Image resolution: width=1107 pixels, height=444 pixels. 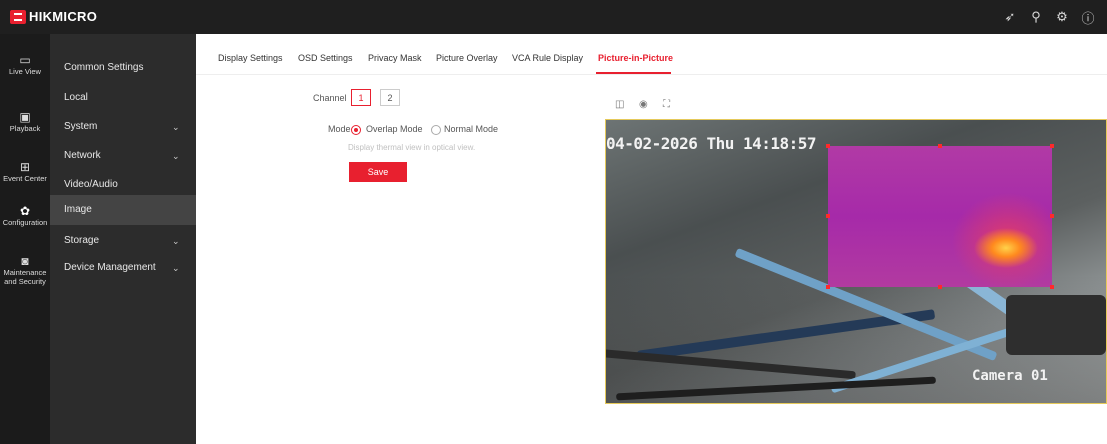 I want to click on rail-label-line1: Maintenance, so click(x=25, y=272).